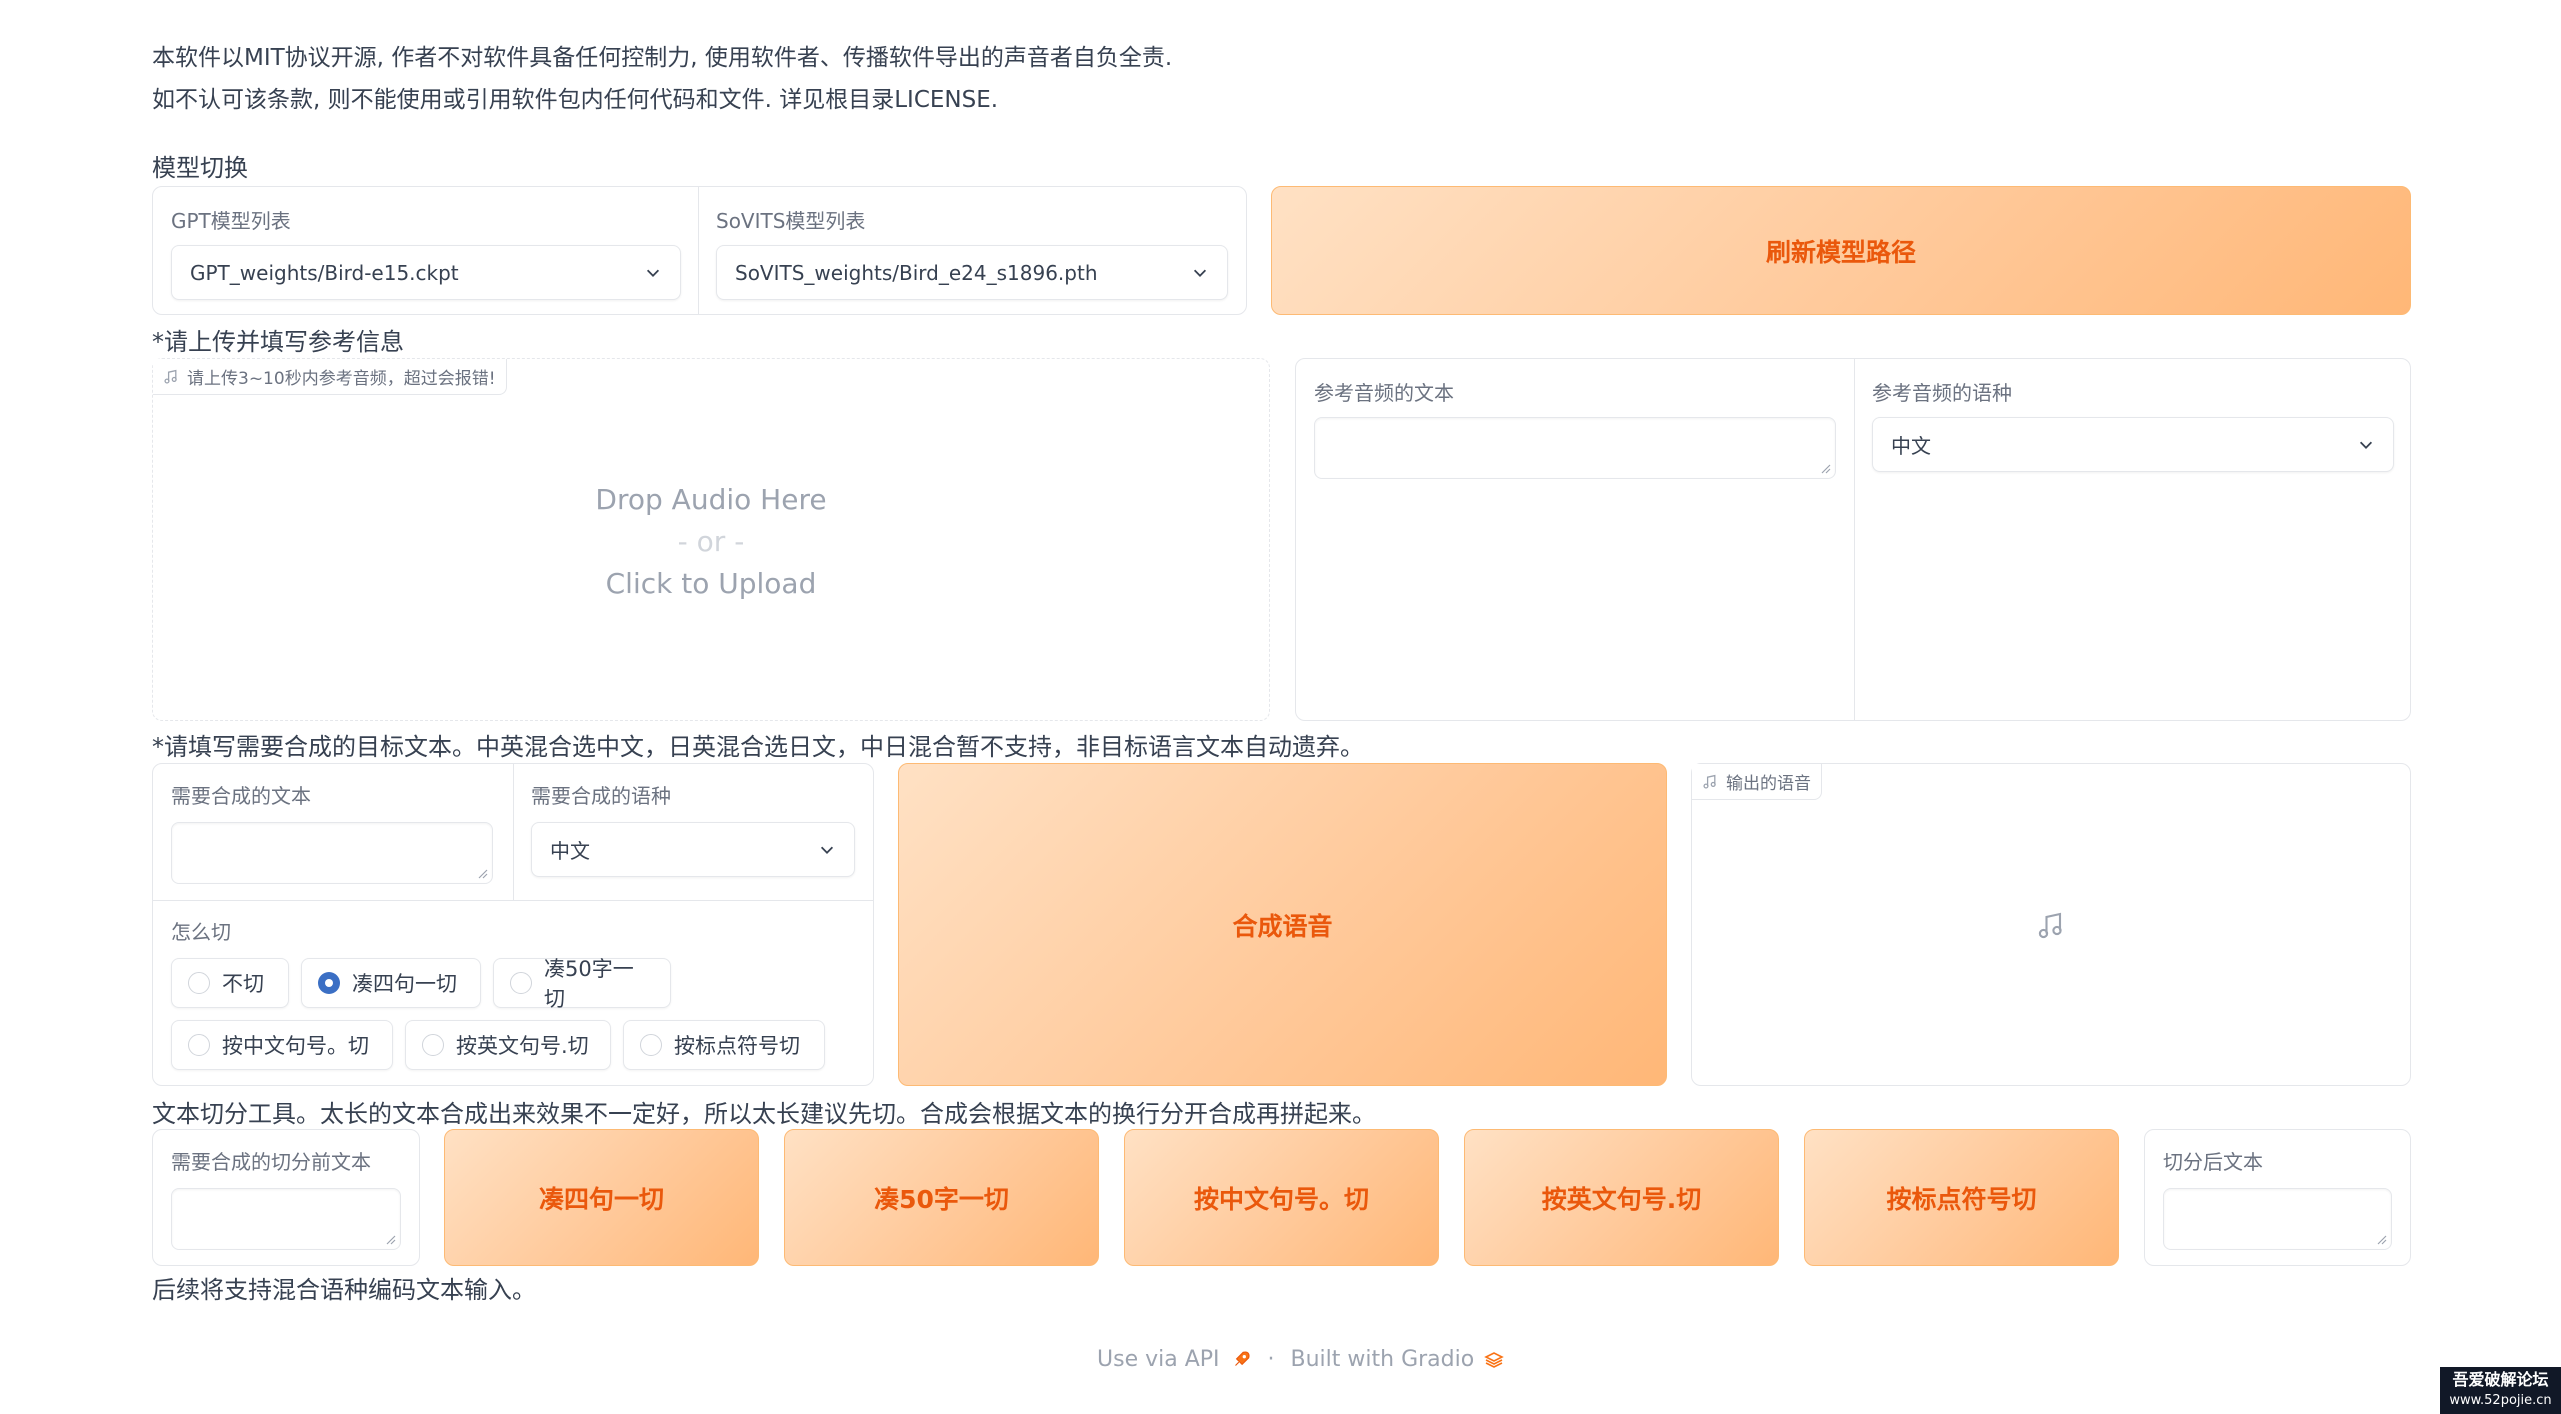 This screenshot has width=2561, height=1414. I want to click on pre-split-text-input, so click(286, 1219).